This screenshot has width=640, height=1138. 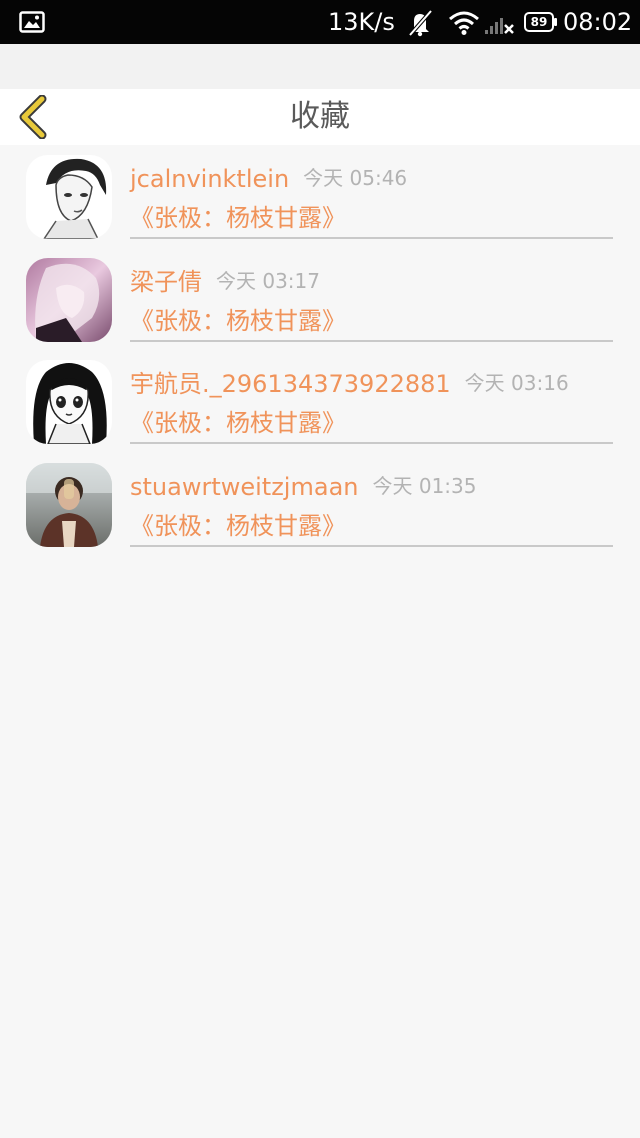 What do you see at coordinates (499, 26) in the screenshot?
I see `signal-icon` at bounding box center [499, 26].